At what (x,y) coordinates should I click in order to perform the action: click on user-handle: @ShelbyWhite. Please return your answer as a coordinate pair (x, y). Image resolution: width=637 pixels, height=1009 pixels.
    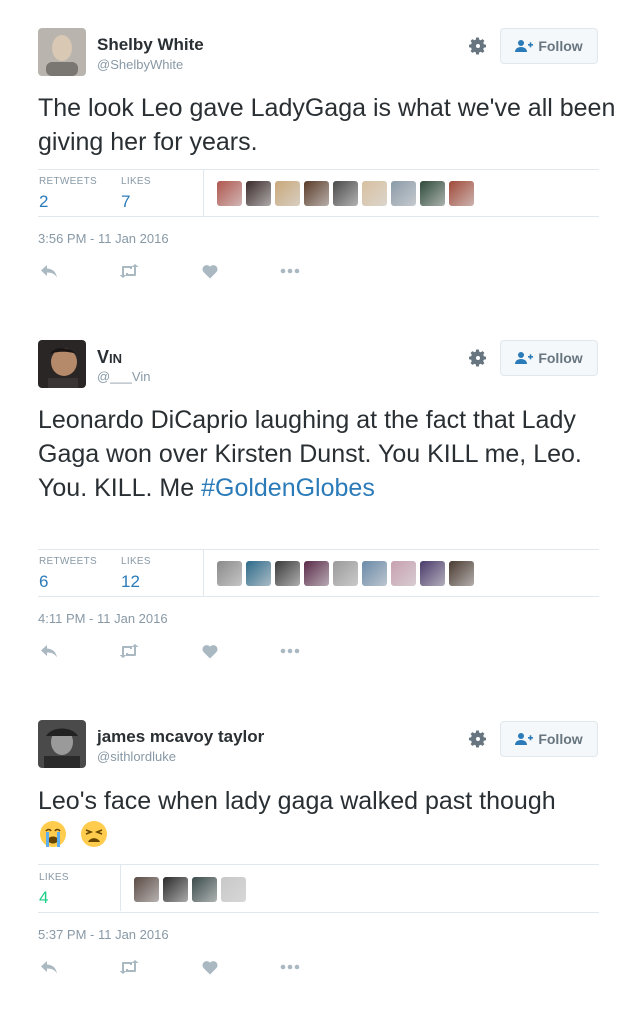
    Looking at the image, I should click on (140, 64).